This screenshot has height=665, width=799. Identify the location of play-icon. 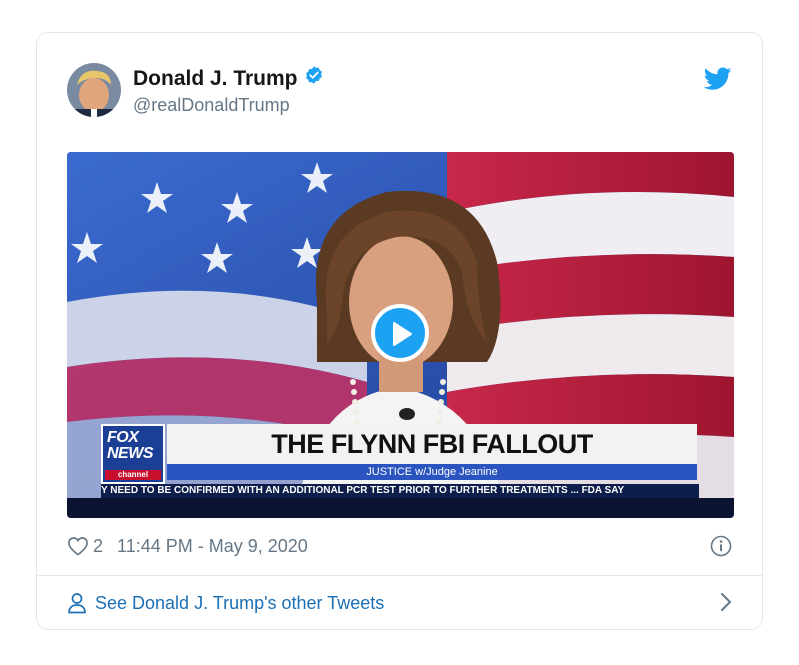
(402, 334).